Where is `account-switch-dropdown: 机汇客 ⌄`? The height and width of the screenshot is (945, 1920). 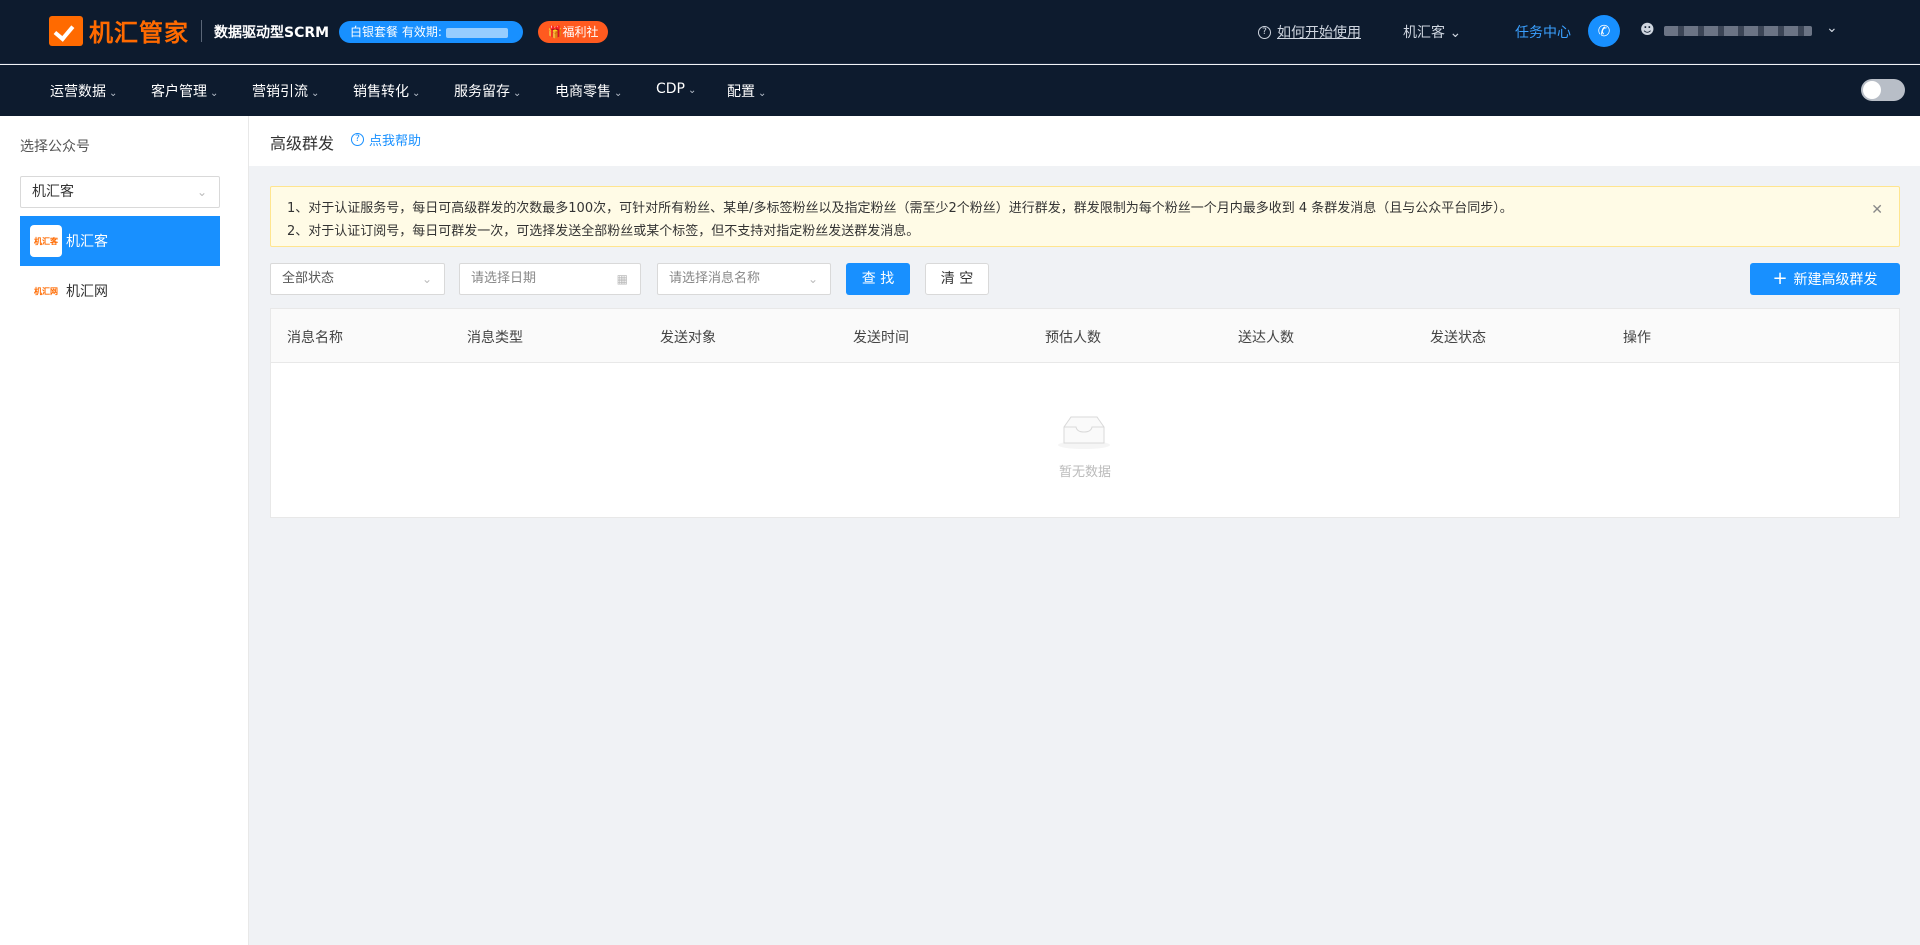 account-switch-dropdown: 机汇客 ⌄ is located at coordinates (1432, 32).